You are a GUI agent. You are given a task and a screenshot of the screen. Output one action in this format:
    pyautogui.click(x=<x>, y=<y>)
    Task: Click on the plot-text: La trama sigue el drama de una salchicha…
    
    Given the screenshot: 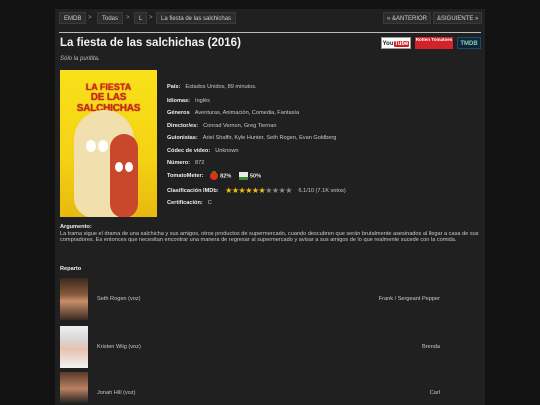 What is the action you would take?
    pyautogui.click(x=269, y=237)
    